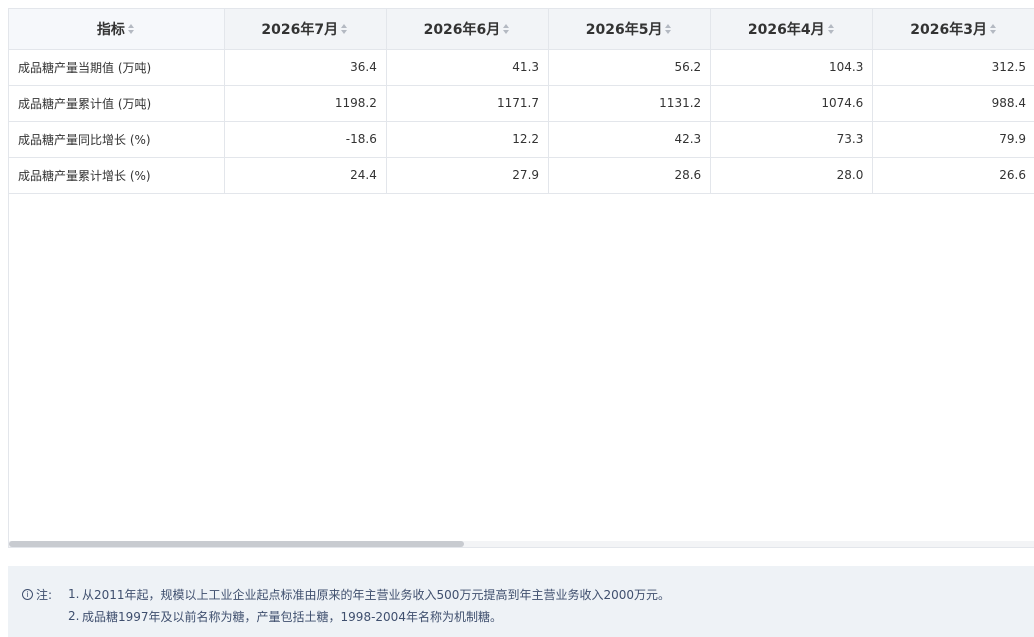 Image resolution: width=1034 pixels, height=637 pixels. Describe the element at coordinates (462, 29) in the screenshot. I see `column-header-label: 2026年6月` at that location.